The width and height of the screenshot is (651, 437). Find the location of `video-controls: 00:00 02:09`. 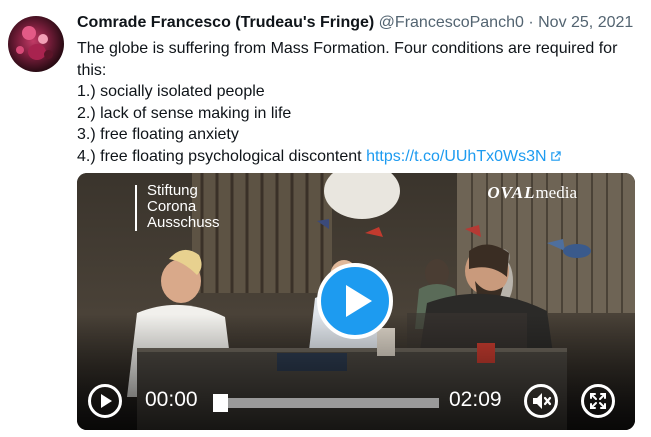

video-controls: 00:00 02:09 is located at coordinates (356, 401).